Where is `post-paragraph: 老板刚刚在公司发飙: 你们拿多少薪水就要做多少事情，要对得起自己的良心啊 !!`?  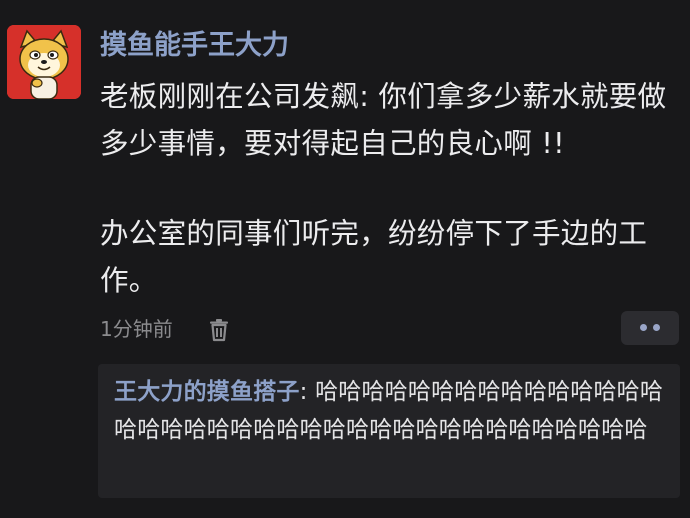
post-paragraph: 老板刚刚在公司发飙: 你们拿多少薪水就要做多少事情，要对得起自己的良心啊 !! is located at coordinates (383, 120).